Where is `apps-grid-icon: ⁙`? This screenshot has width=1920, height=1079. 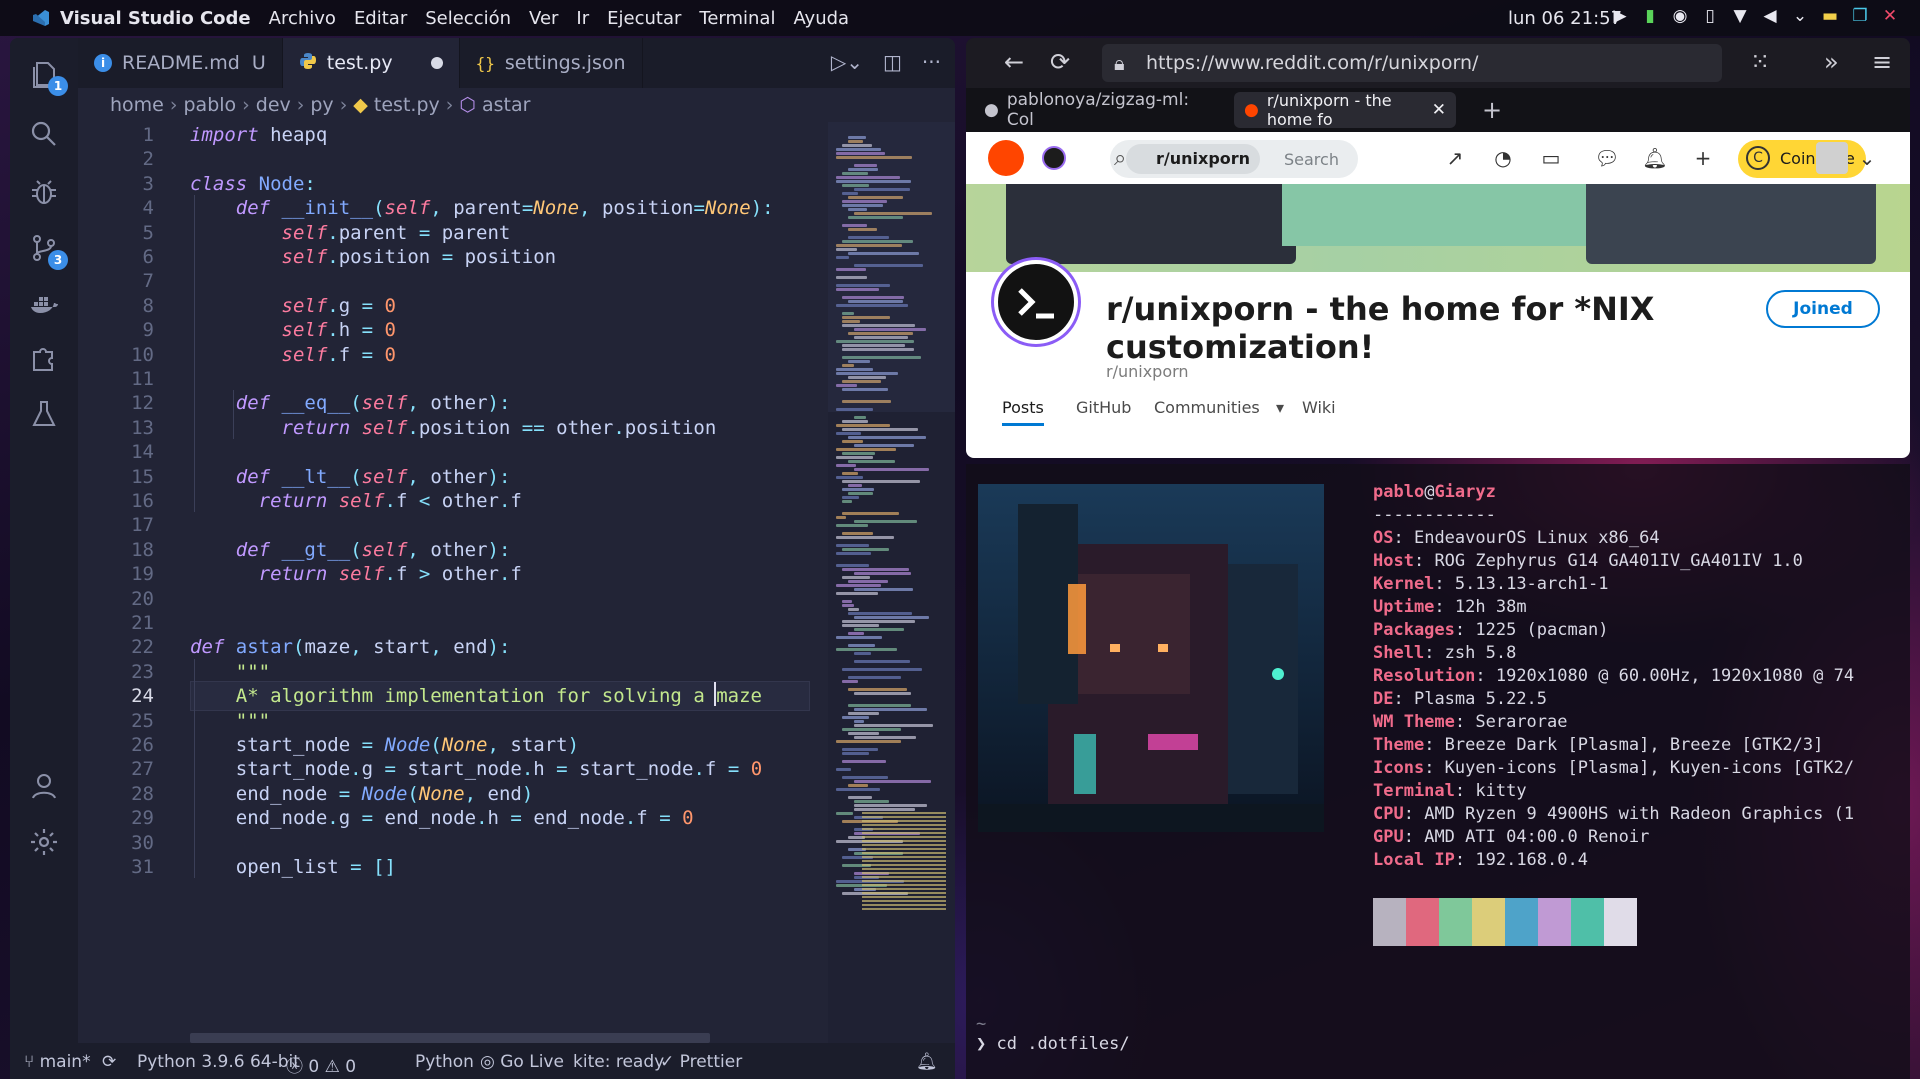 apps-grid-icon: ⁙ is located at coordinates (1760, 62).